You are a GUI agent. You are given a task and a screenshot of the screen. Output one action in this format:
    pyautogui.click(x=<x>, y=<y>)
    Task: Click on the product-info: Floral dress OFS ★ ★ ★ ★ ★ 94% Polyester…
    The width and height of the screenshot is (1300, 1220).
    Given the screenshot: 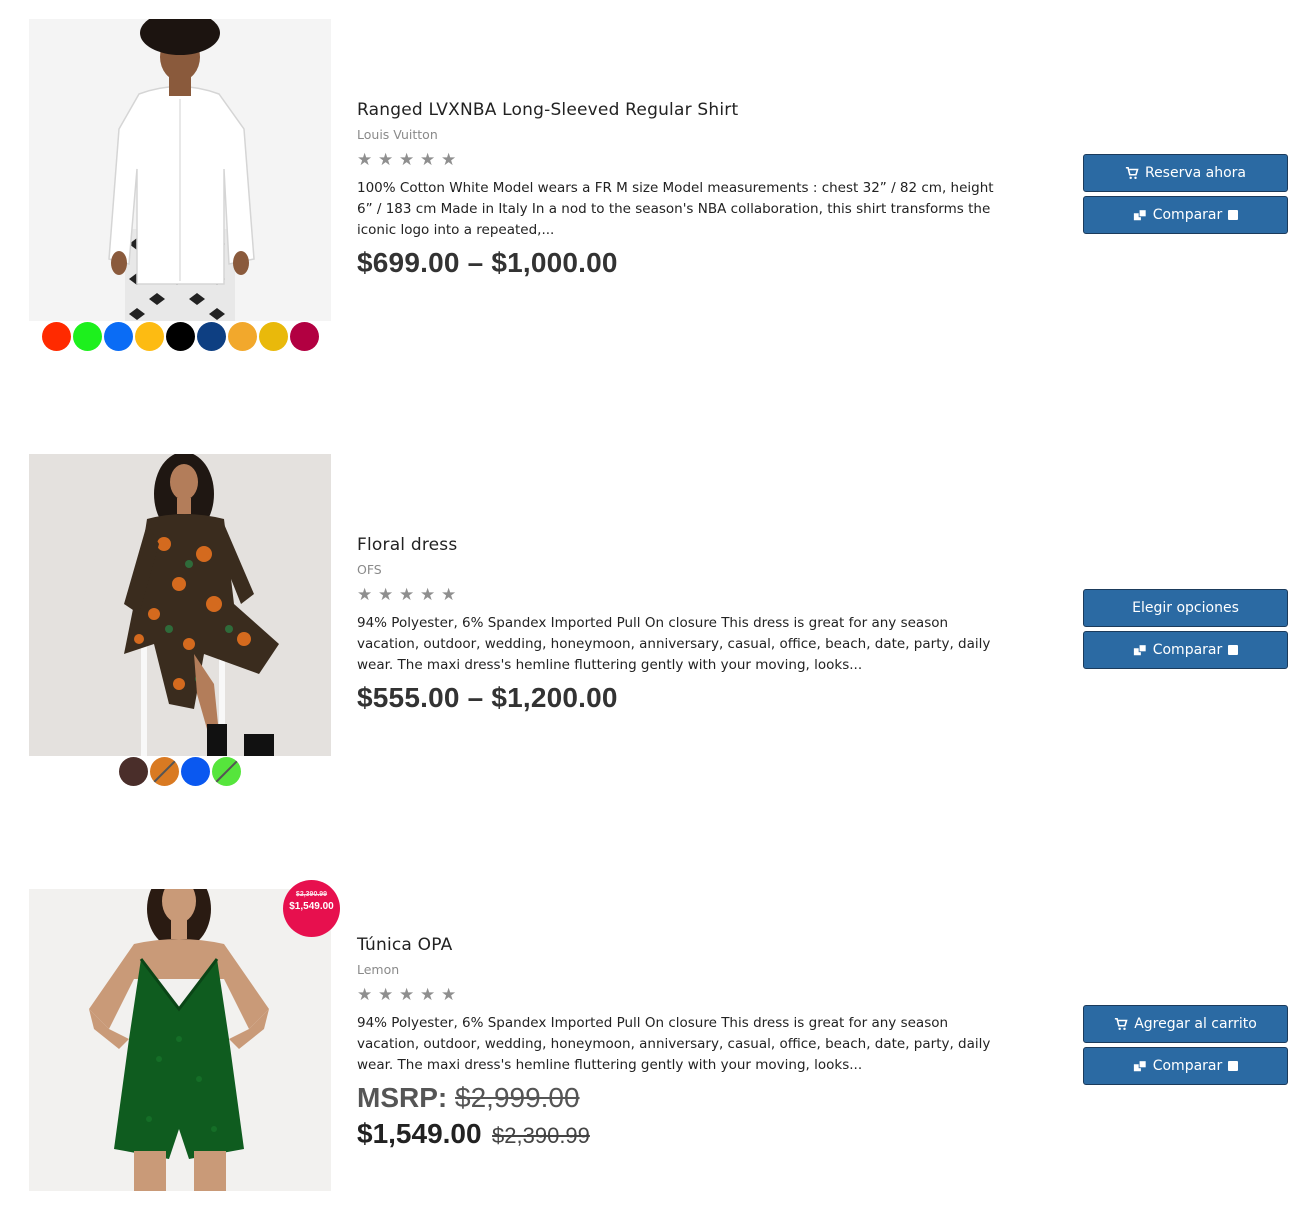 What is the action you would take?
    pyautogui.click(x=682, y=624)
    